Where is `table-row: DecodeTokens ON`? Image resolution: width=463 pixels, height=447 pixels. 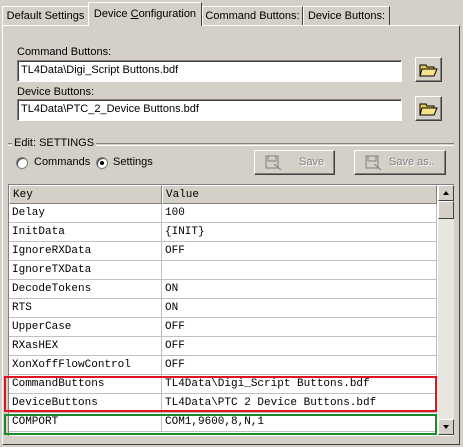 table-row: DecodeTokens ON is located at coordinates (223, 289).